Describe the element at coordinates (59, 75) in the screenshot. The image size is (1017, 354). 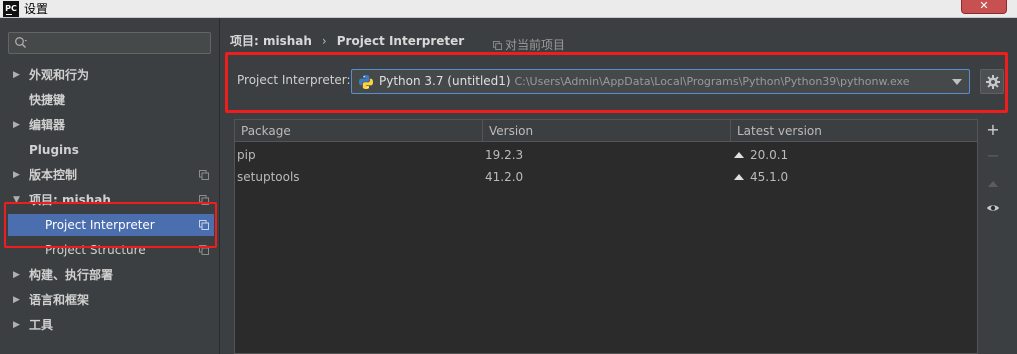
I see `sidebar-item-label: 外观和行为` at that location.